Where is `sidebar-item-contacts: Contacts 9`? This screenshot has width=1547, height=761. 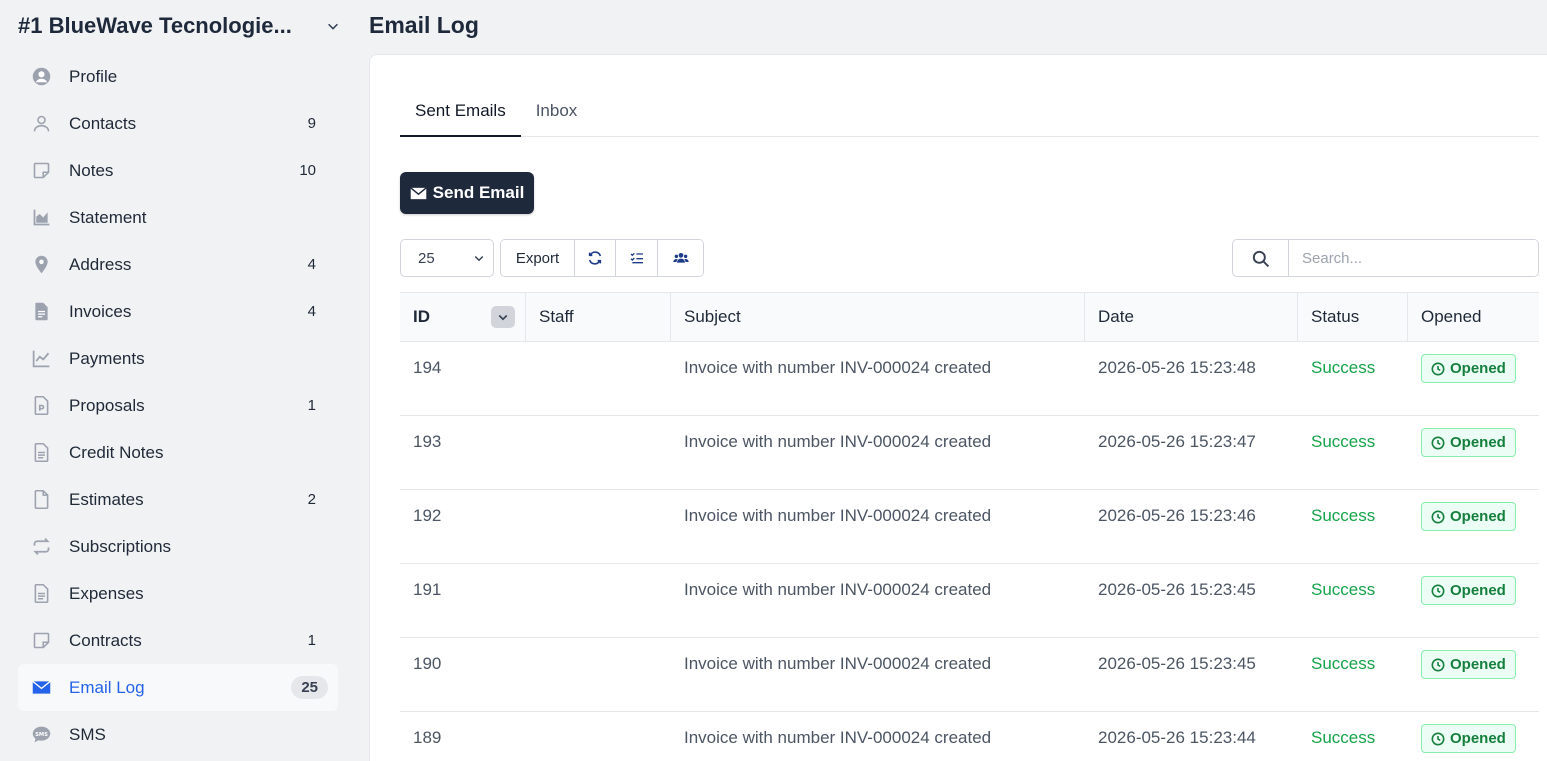
sidebar-item-contacts: Contacts 9 is located at coordinates (178, 123).